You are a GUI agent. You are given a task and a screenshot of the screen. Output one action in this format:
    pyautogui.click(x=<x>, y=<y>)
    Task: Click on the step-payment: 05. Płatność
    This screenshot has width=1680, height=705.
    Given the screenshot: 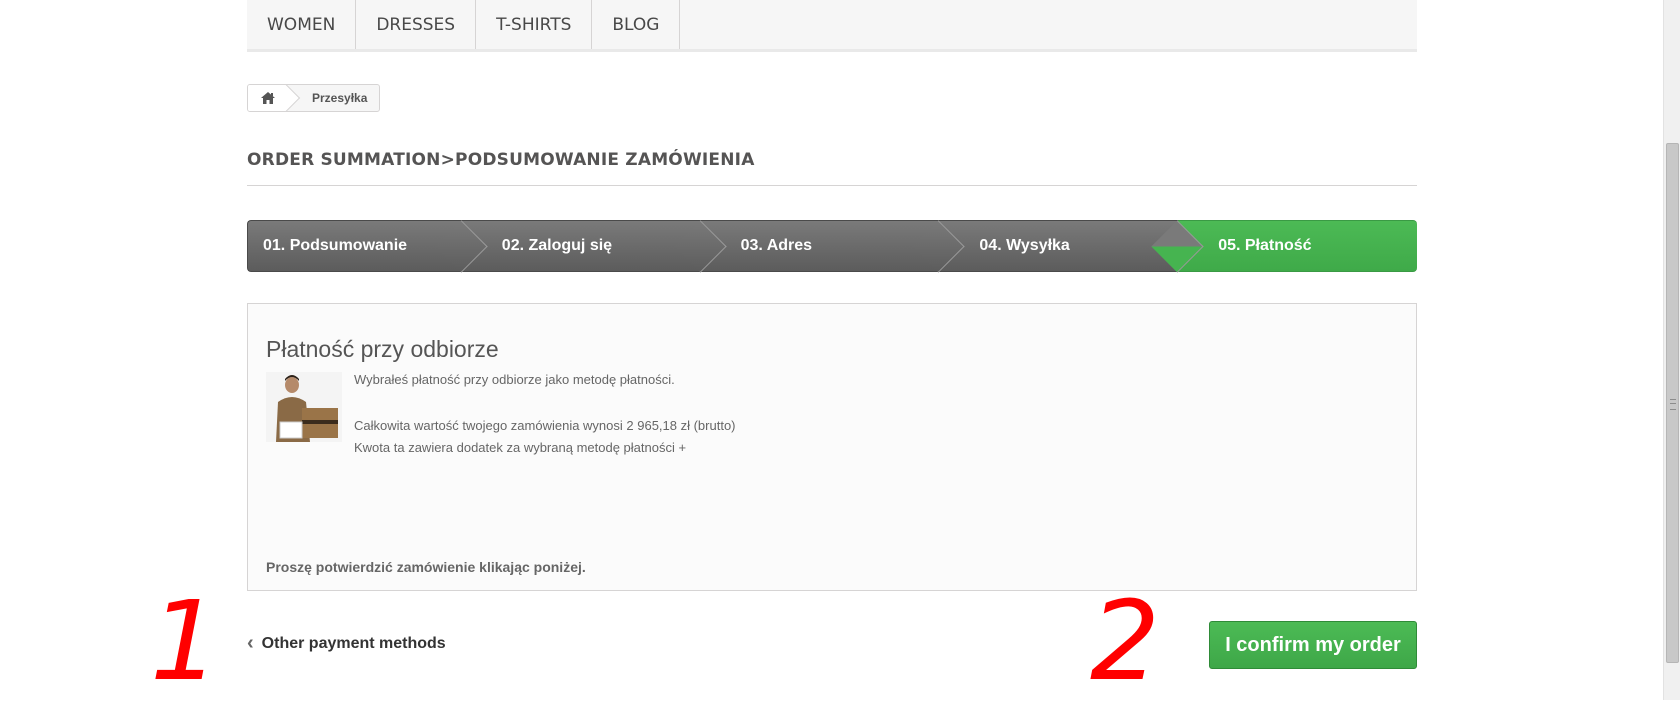 What is the action you would take?
    pyautogui.click(x=1297, y=246)
    